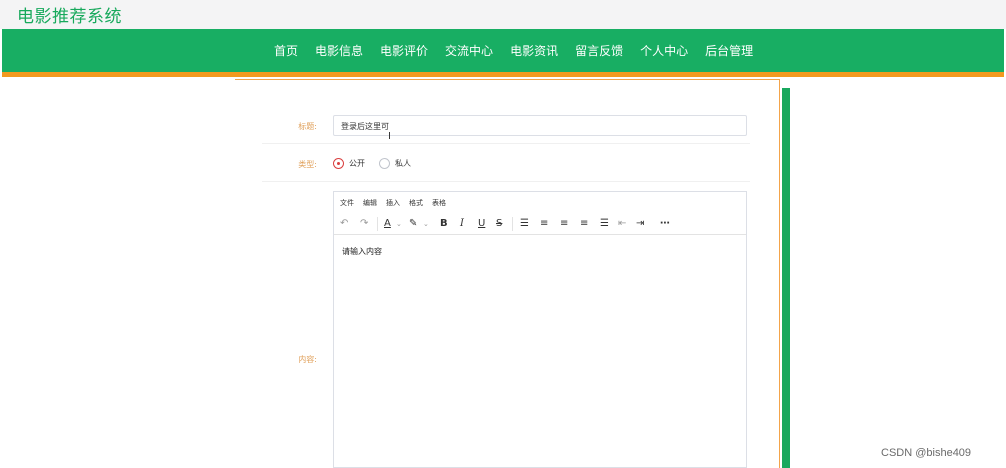 This screenshot has height=468, width=1006. Describe the element at coordinates (384, 163) in the screenshot. I see `radio-unchecked-icon` at that location.